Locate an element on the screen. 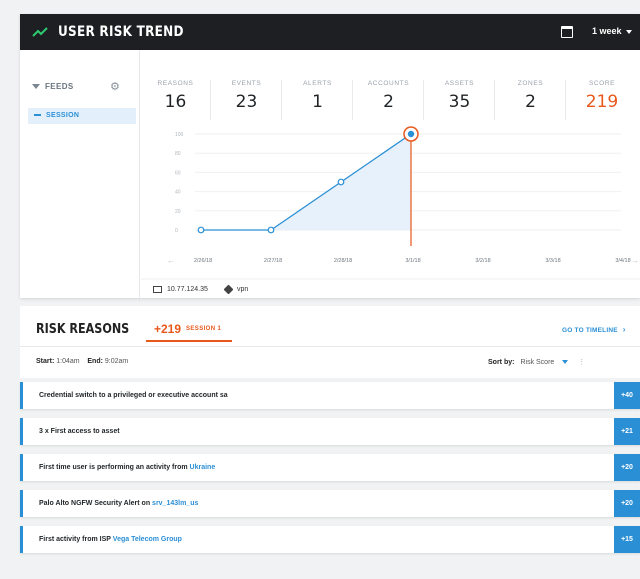  tag-label: vpn is located at coordinates (243, 289).